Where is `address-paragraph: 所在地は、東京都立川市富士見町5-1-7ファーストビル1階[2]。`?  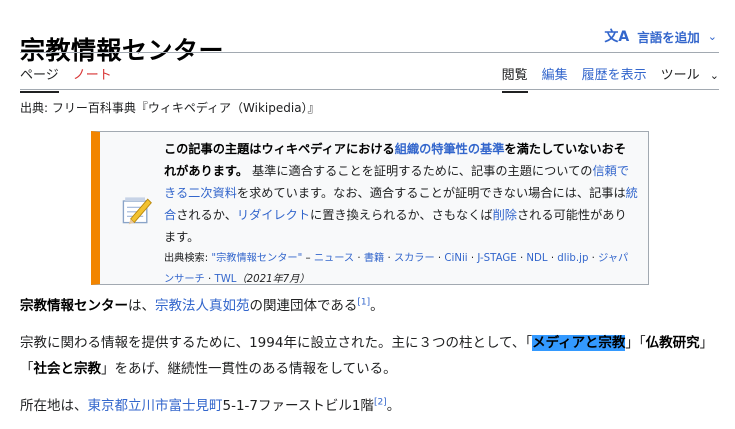 address-paragraph: 所在地は、東京都立川市富士見町5-1-7ファーストビル1階[2]。 is located at coordinates (369, 406).